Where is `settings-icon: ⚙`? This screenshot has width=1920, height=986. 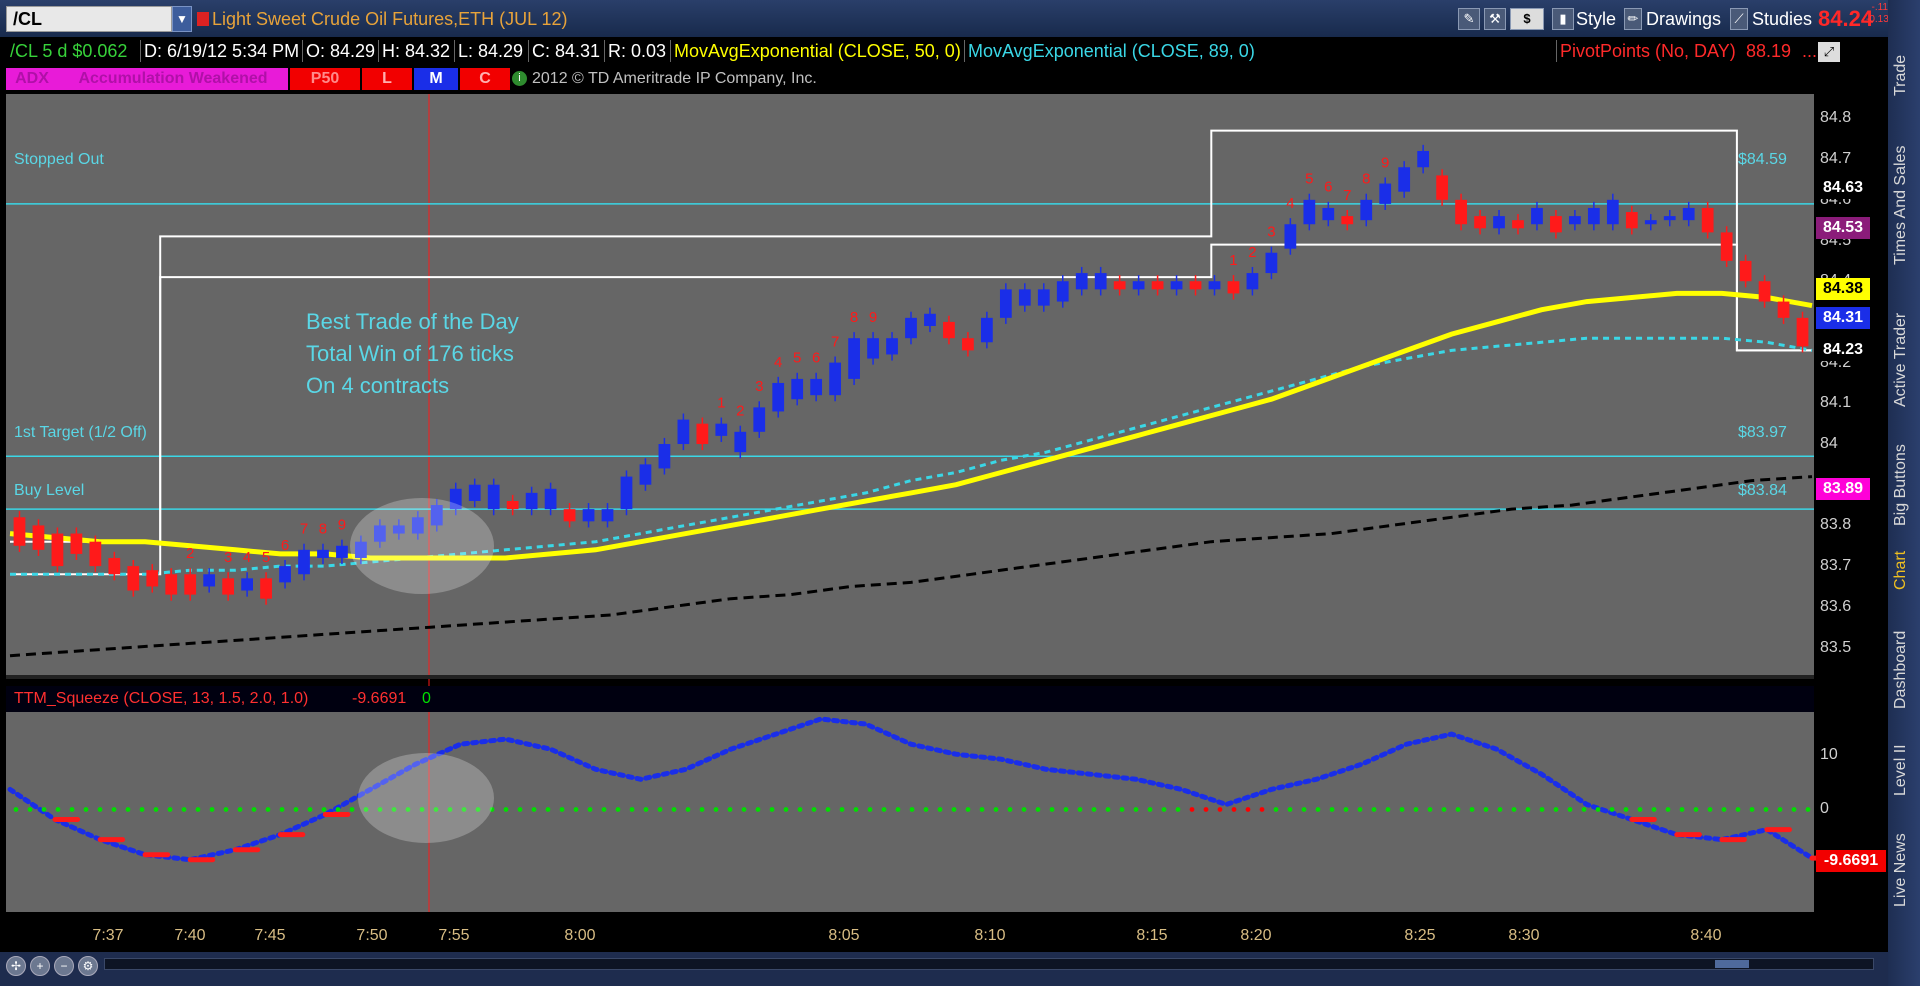 settings-icon: ⚙ is located at coordinates (88, 966).